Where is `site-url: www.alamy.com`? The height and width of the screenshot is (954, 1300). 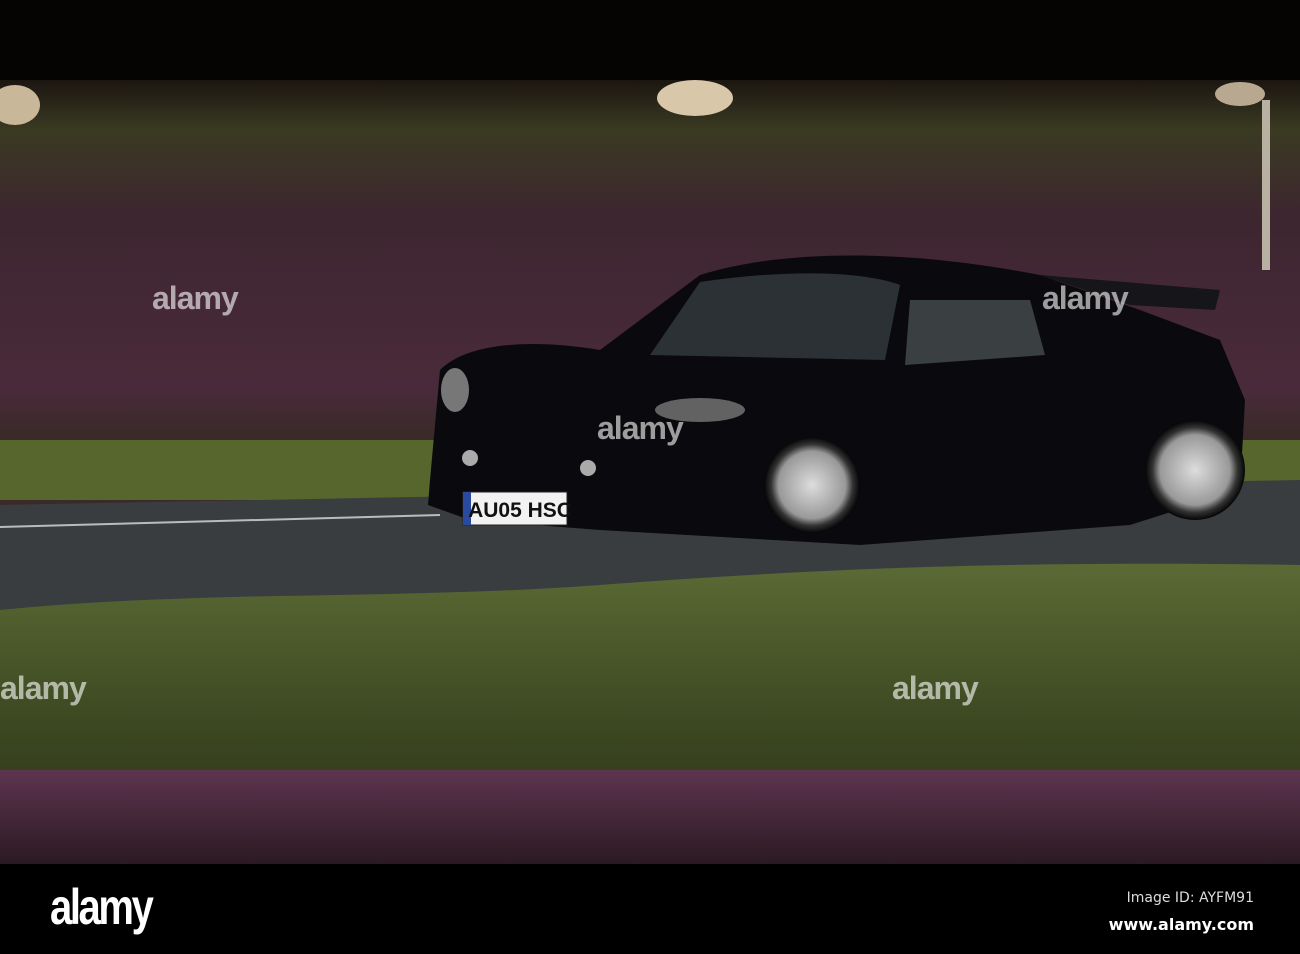
site-url: www.alamy.com is located at coordinates (1181, 924).